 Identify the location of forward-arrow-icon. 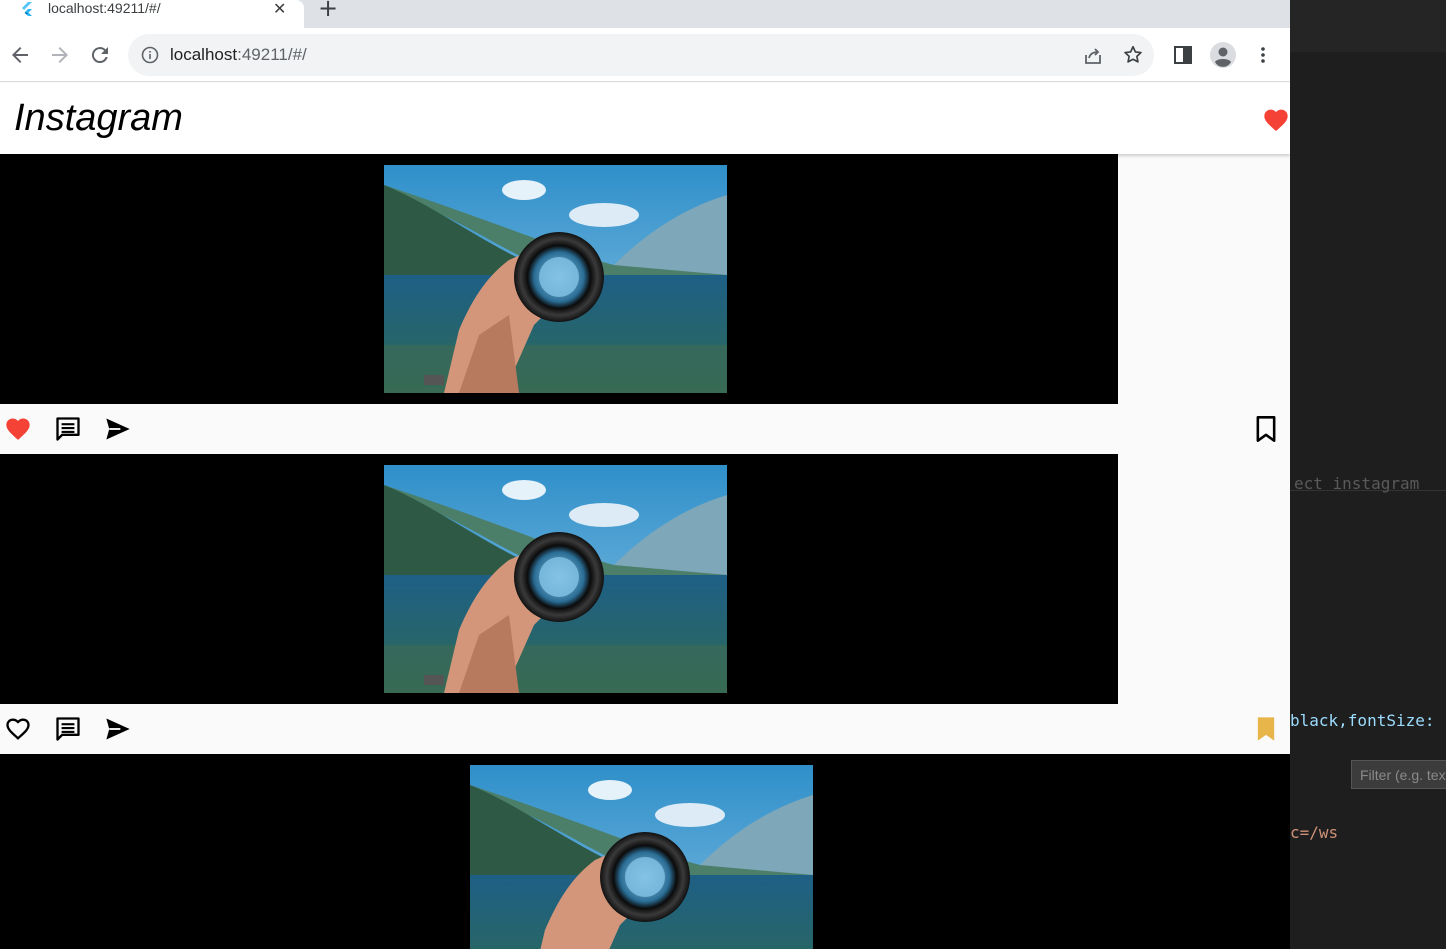
(60, 55).